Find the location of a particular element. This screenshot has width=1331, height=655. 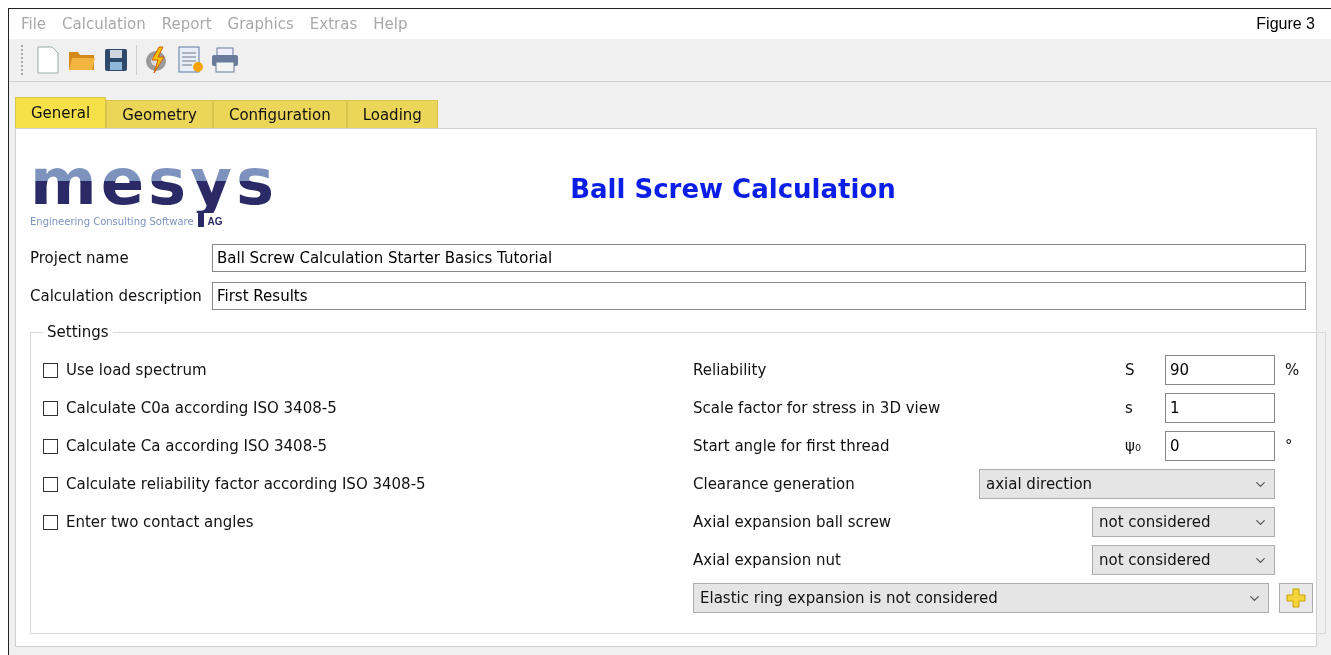

symbol-label: ψ₀ is located at coordinates (1133, 446).